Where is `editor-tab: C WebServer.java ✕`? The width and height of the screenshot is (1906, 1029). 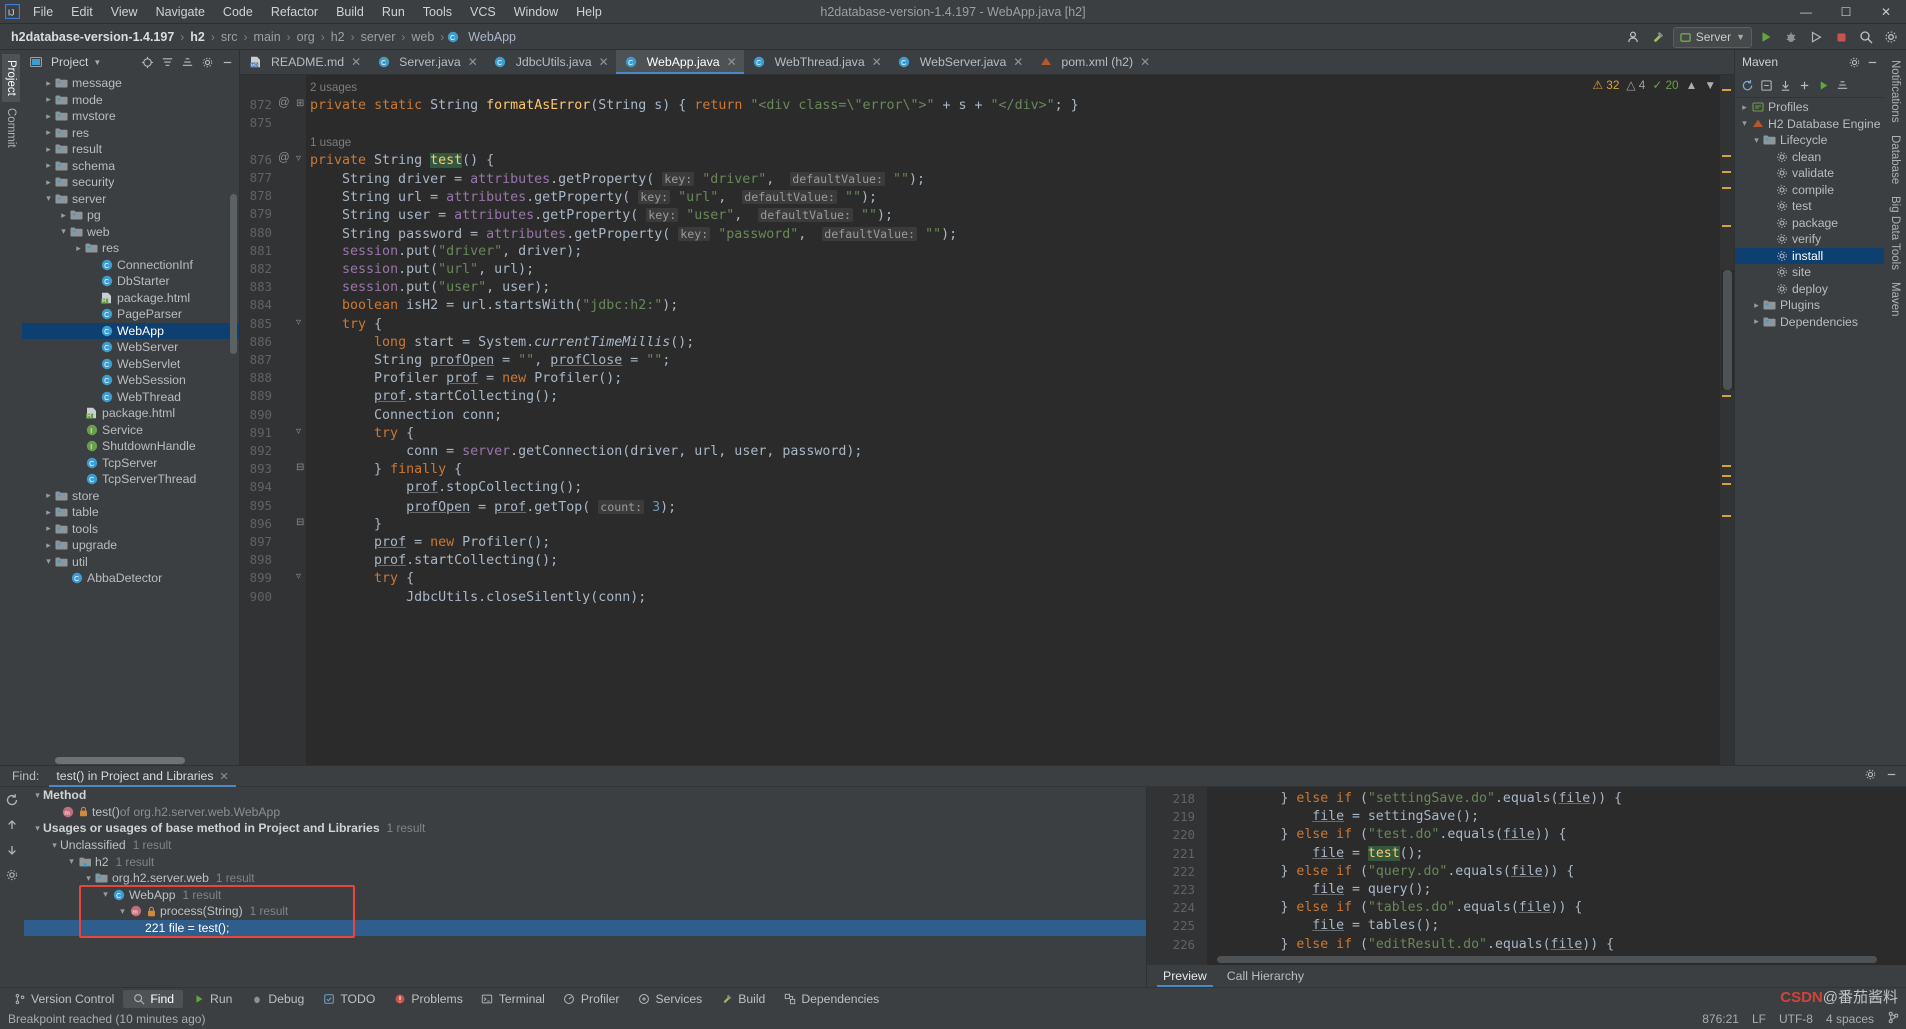
editor-tab: C WebServer.java ✕ is located at coordinates (960, 62).